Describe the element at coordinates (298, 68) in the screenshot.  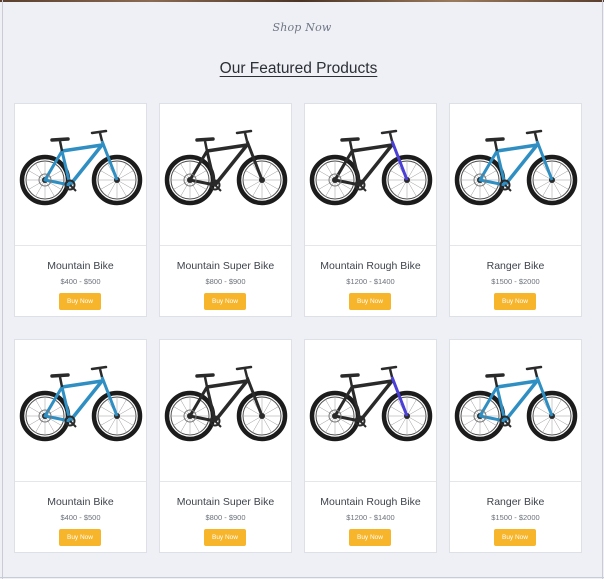
I see `section-title: Our Featured Products` at that location.